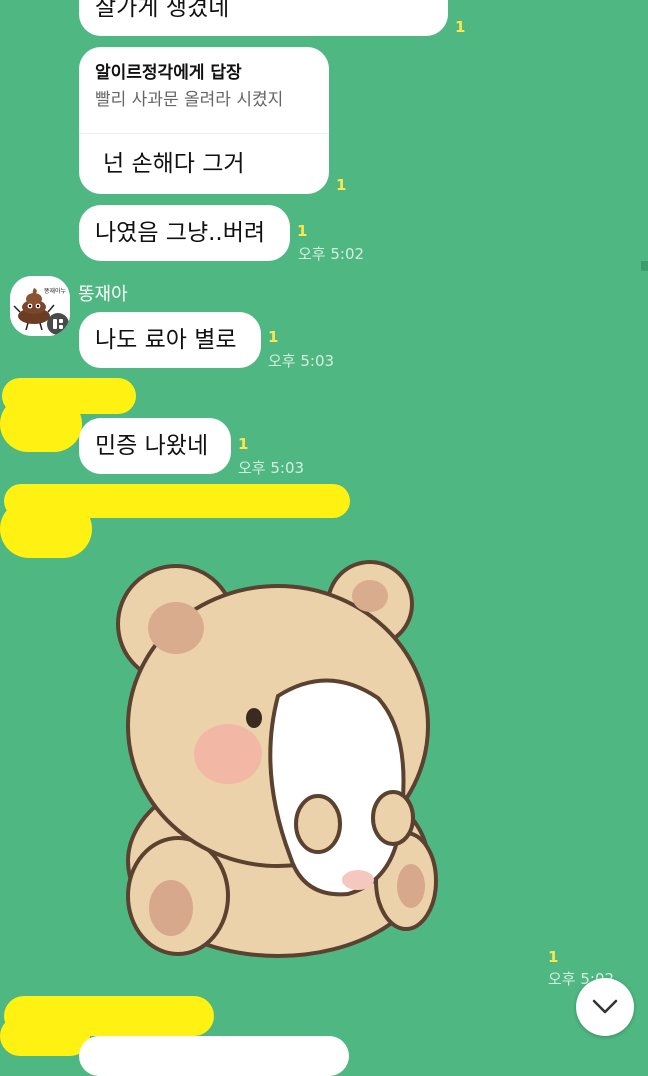 This screenshot has width=648, height=1076. I want to click on message-bubble: 민증 나왔네, so click(155, 446).